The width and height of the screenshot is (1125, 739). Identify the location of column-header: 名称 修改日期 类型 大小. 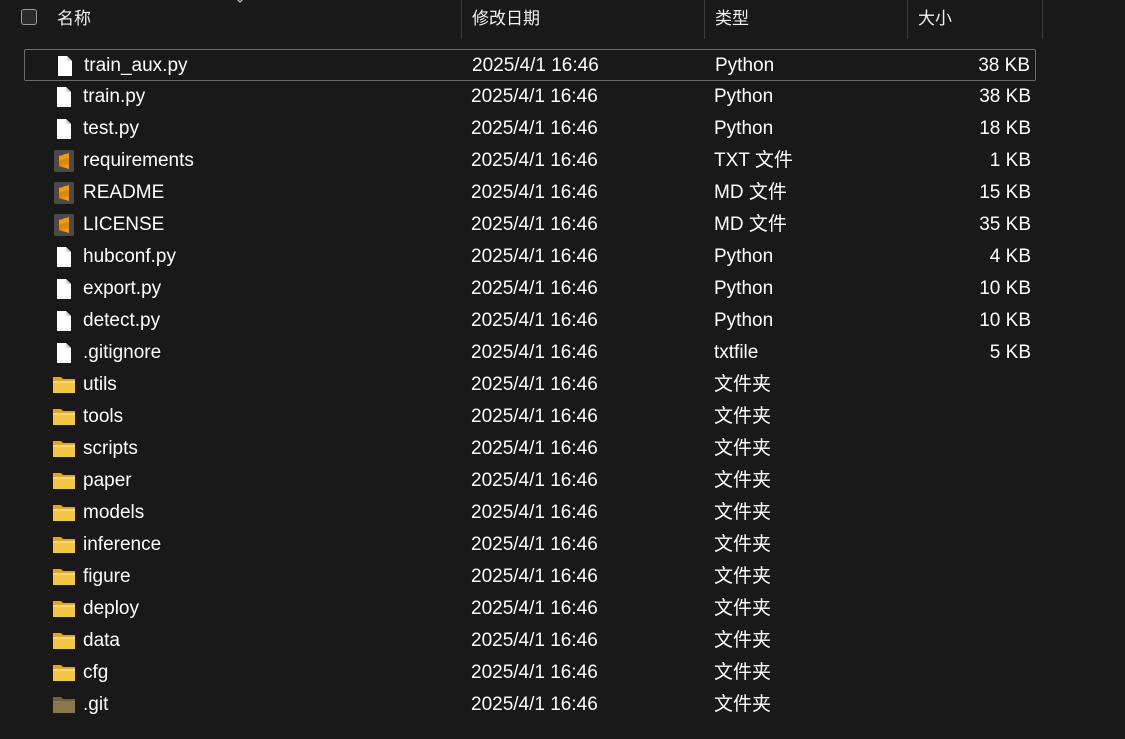
(521, 19).